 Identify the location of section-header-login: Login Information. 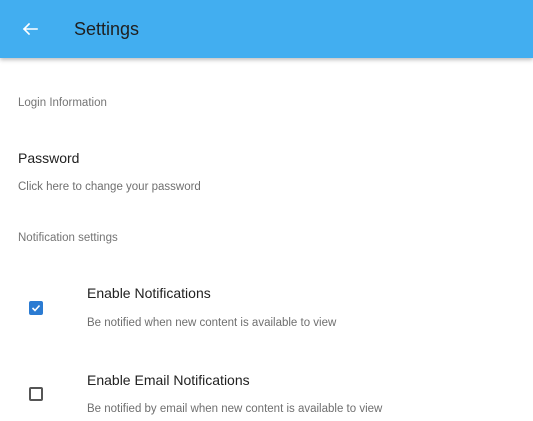
(62, 103).